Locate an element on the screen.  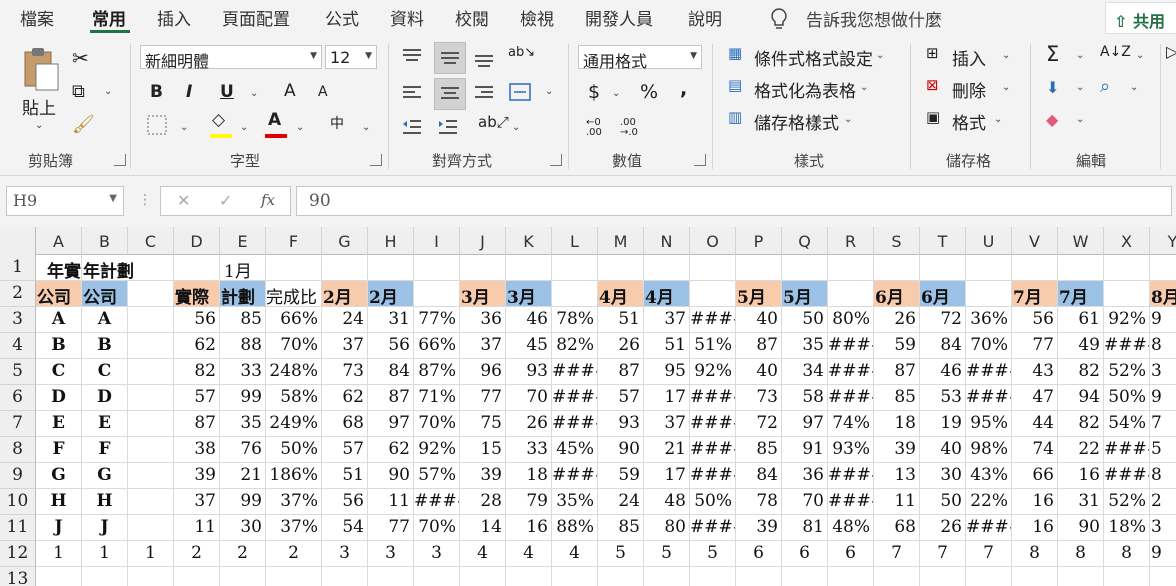
cell-d9: 39 is located at coordinates (197, 476).